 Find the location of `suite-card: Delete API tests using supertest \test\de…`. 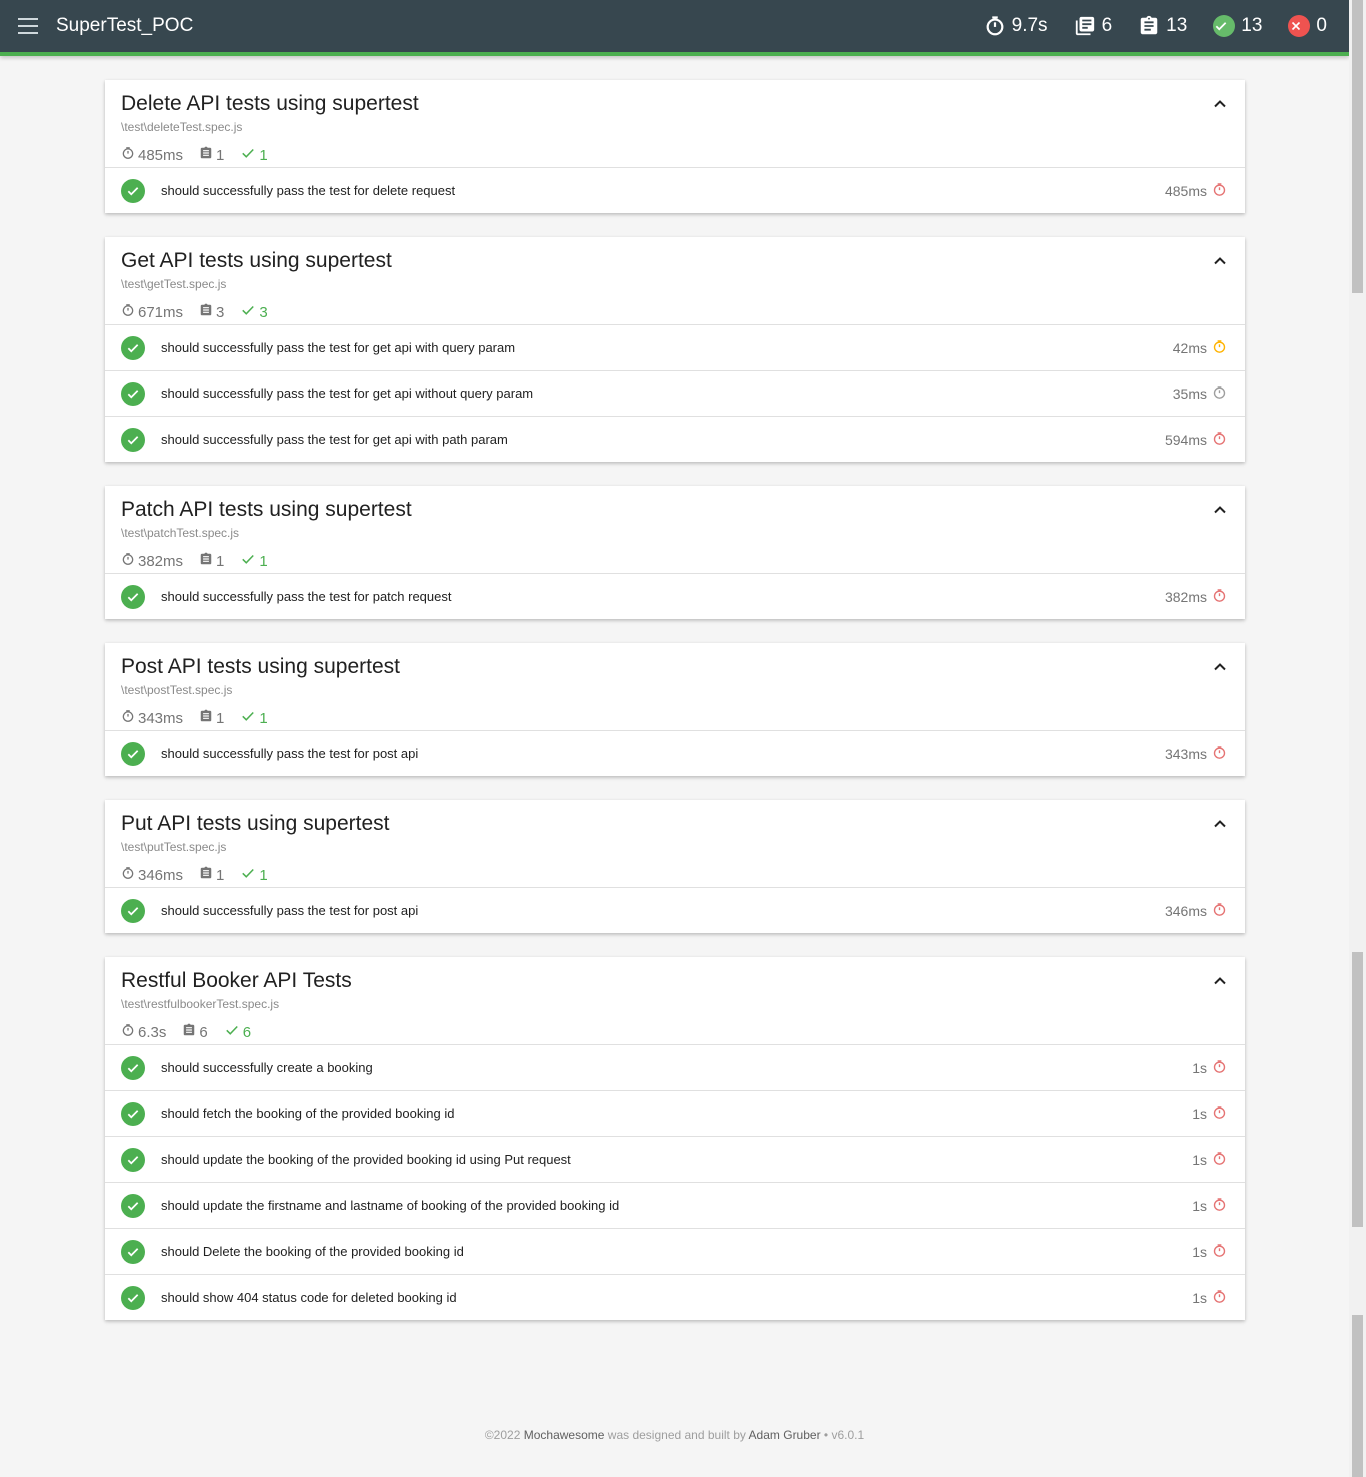

suite-card: Delete API tests using supertest \test\de… is located at coordinates (675, 146).